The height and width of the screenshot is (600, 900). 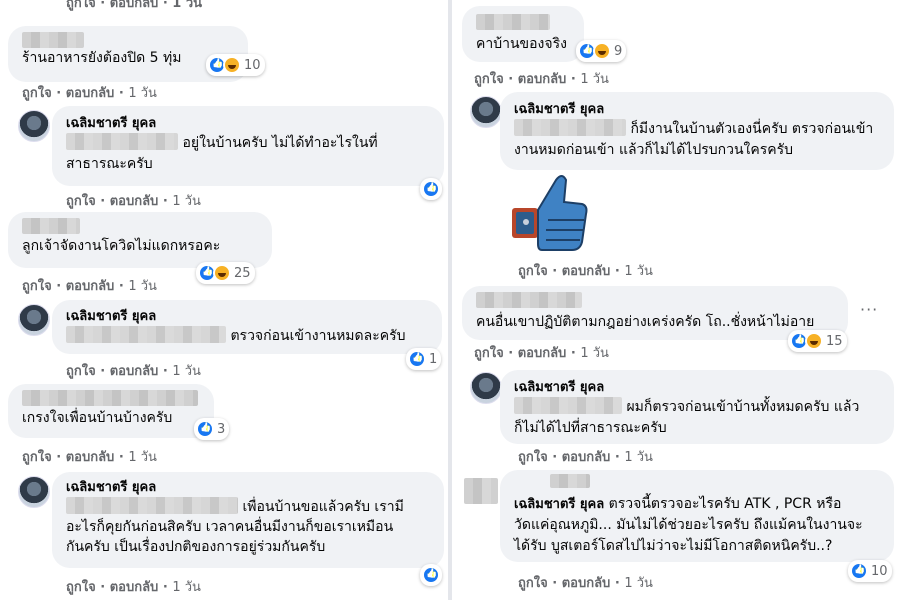 I want to click on comment-text: ตรวจนี้ตรวจอะไรครับ ATK , PCR หรือ, so click(x=725, y=504).